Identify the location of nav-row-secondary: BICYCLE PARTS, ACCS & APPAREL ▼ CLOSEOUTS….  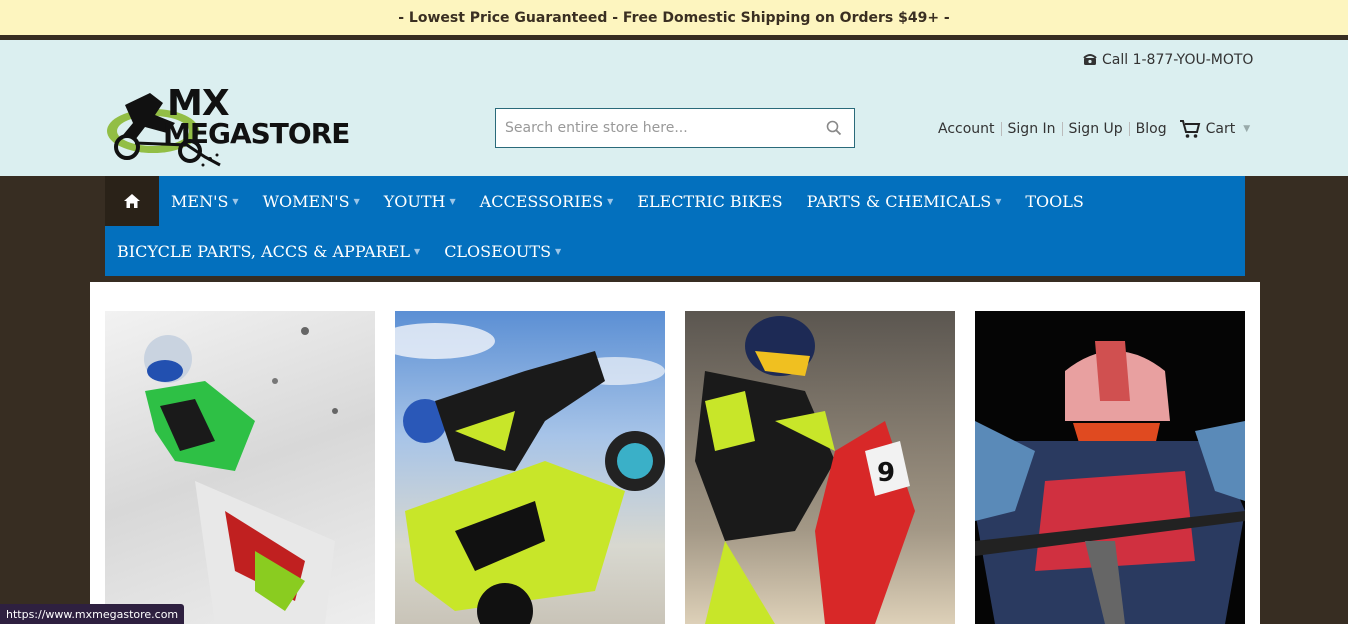
(675, 251).